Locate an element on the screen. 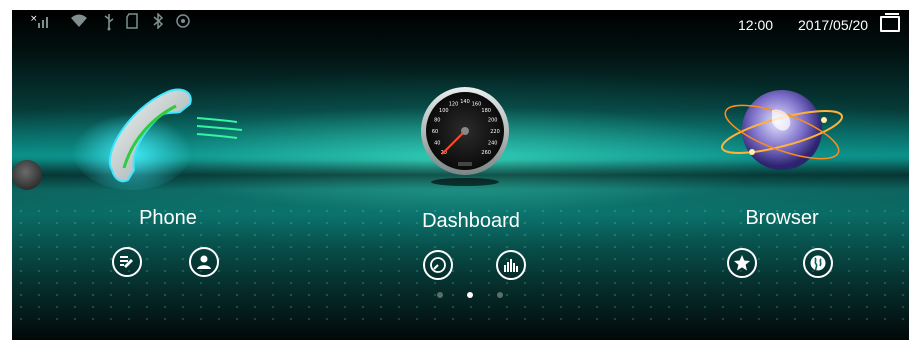 The width and height of the screenshot is (919, 353). dial-label: 140 is located at coordinates (465, 102).